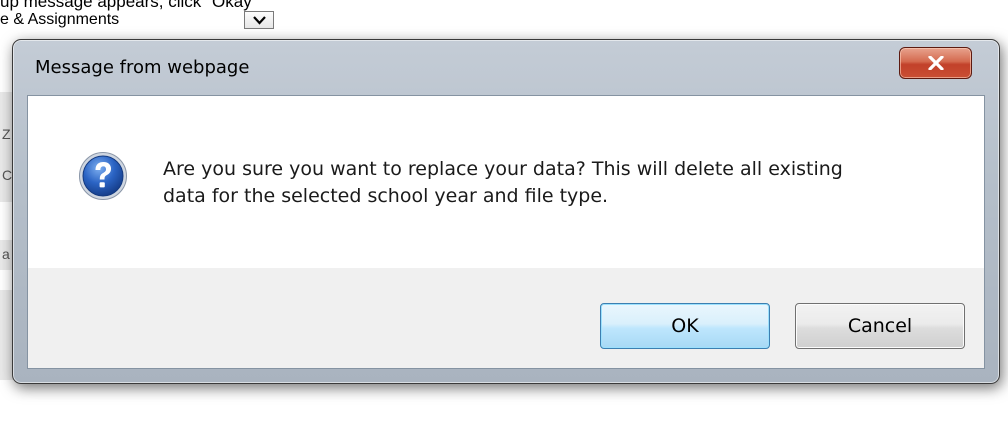 The height and width of the screenshot is (433, 1008). I want to click on question-icon, so click(103, 176).